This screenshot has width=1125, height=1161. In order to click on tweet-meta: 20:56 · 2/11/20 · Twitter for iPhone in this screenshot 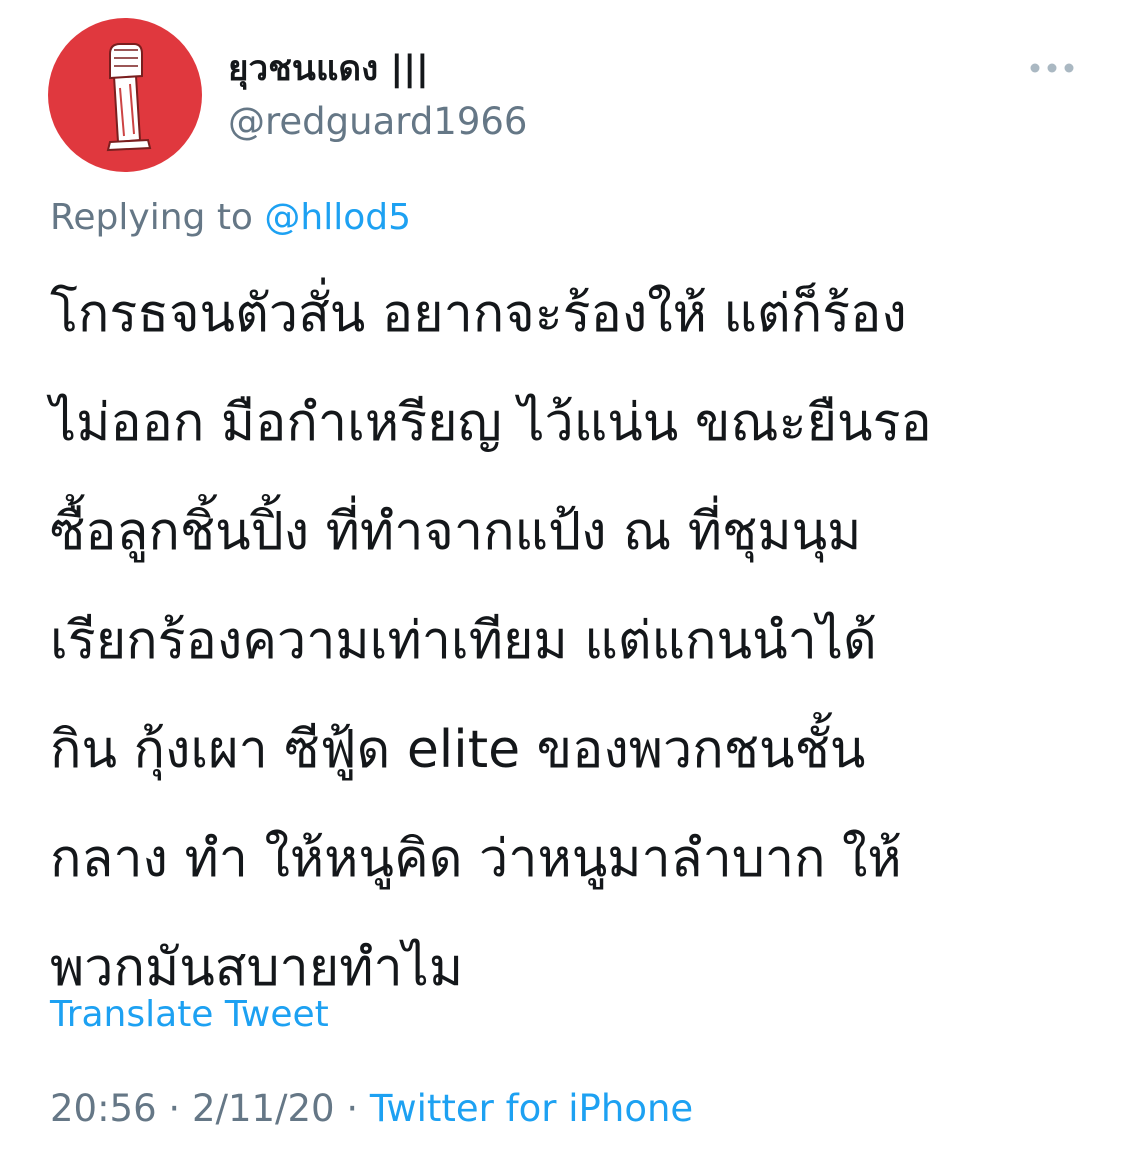, I will do `click(371, 1109)`.